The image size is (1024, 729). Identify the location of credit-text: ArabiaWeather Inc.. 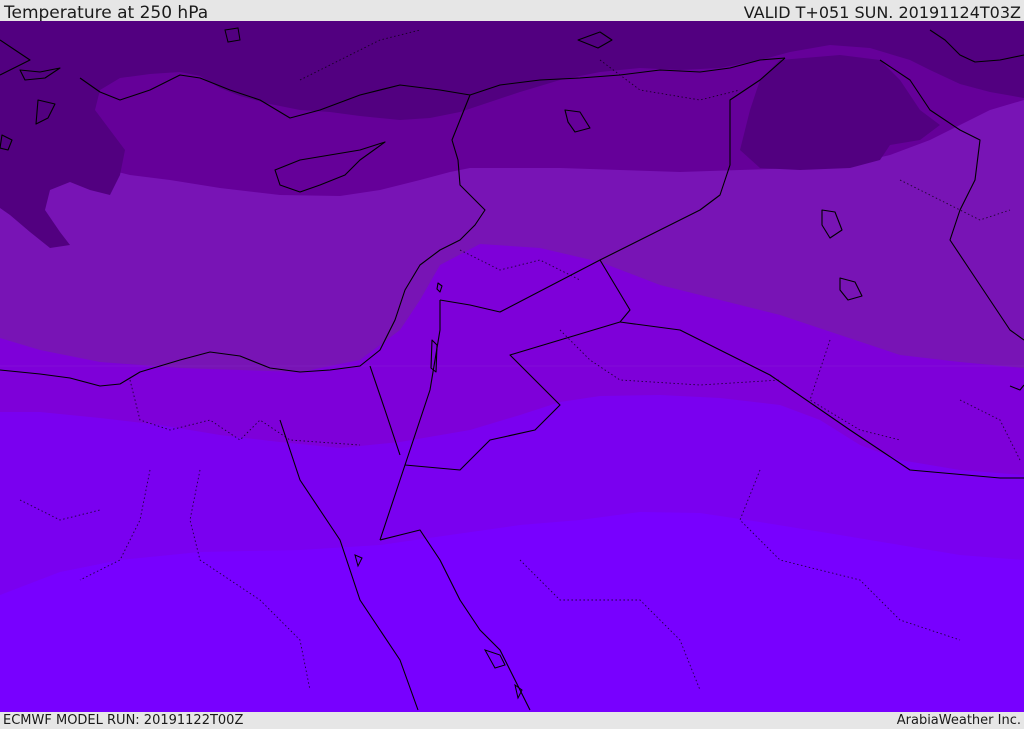
(958, 720).